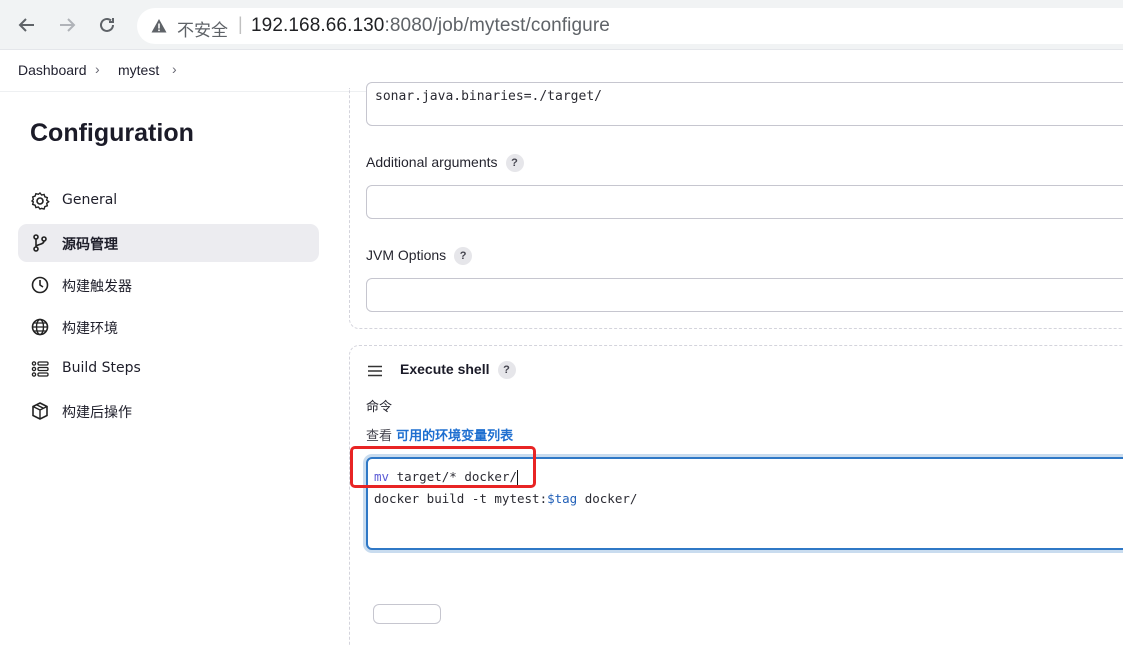  What do you see at coordinates (40, 327) in the screenshot?
I see `globe-icon` at bounding box center [40, 327].